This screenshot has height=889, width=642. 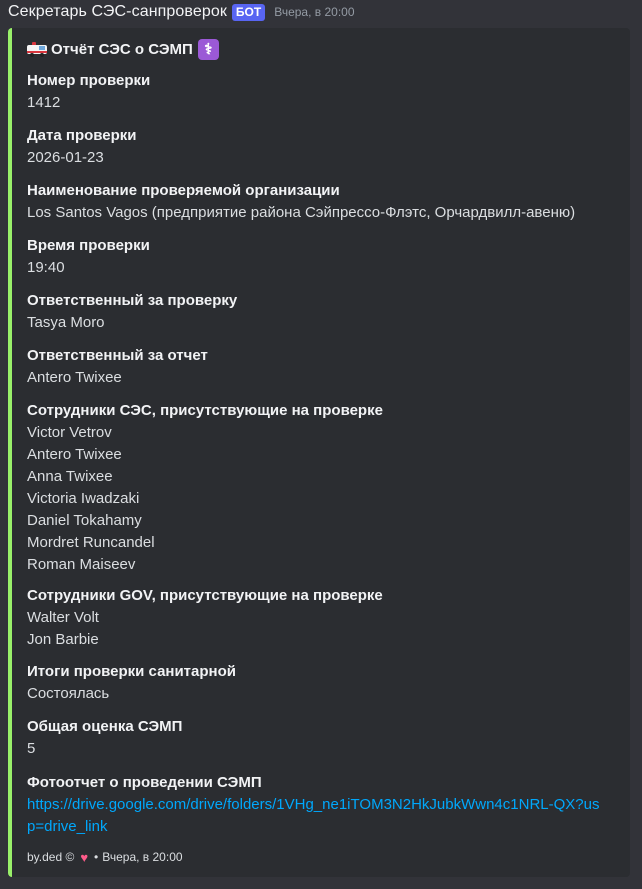 What do you see at coordinates (208, 49) in the screenshot?
I see `medical-symbol-icon: ⚕` at bounding box center [208, 49].